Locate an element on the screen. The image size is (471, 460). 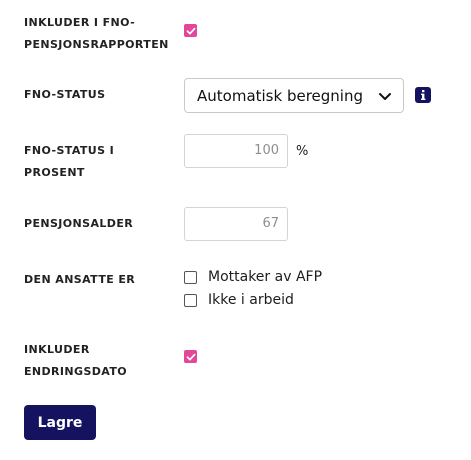
fno-status-select: Automatisk beregning is located at coordinates (294, 95).